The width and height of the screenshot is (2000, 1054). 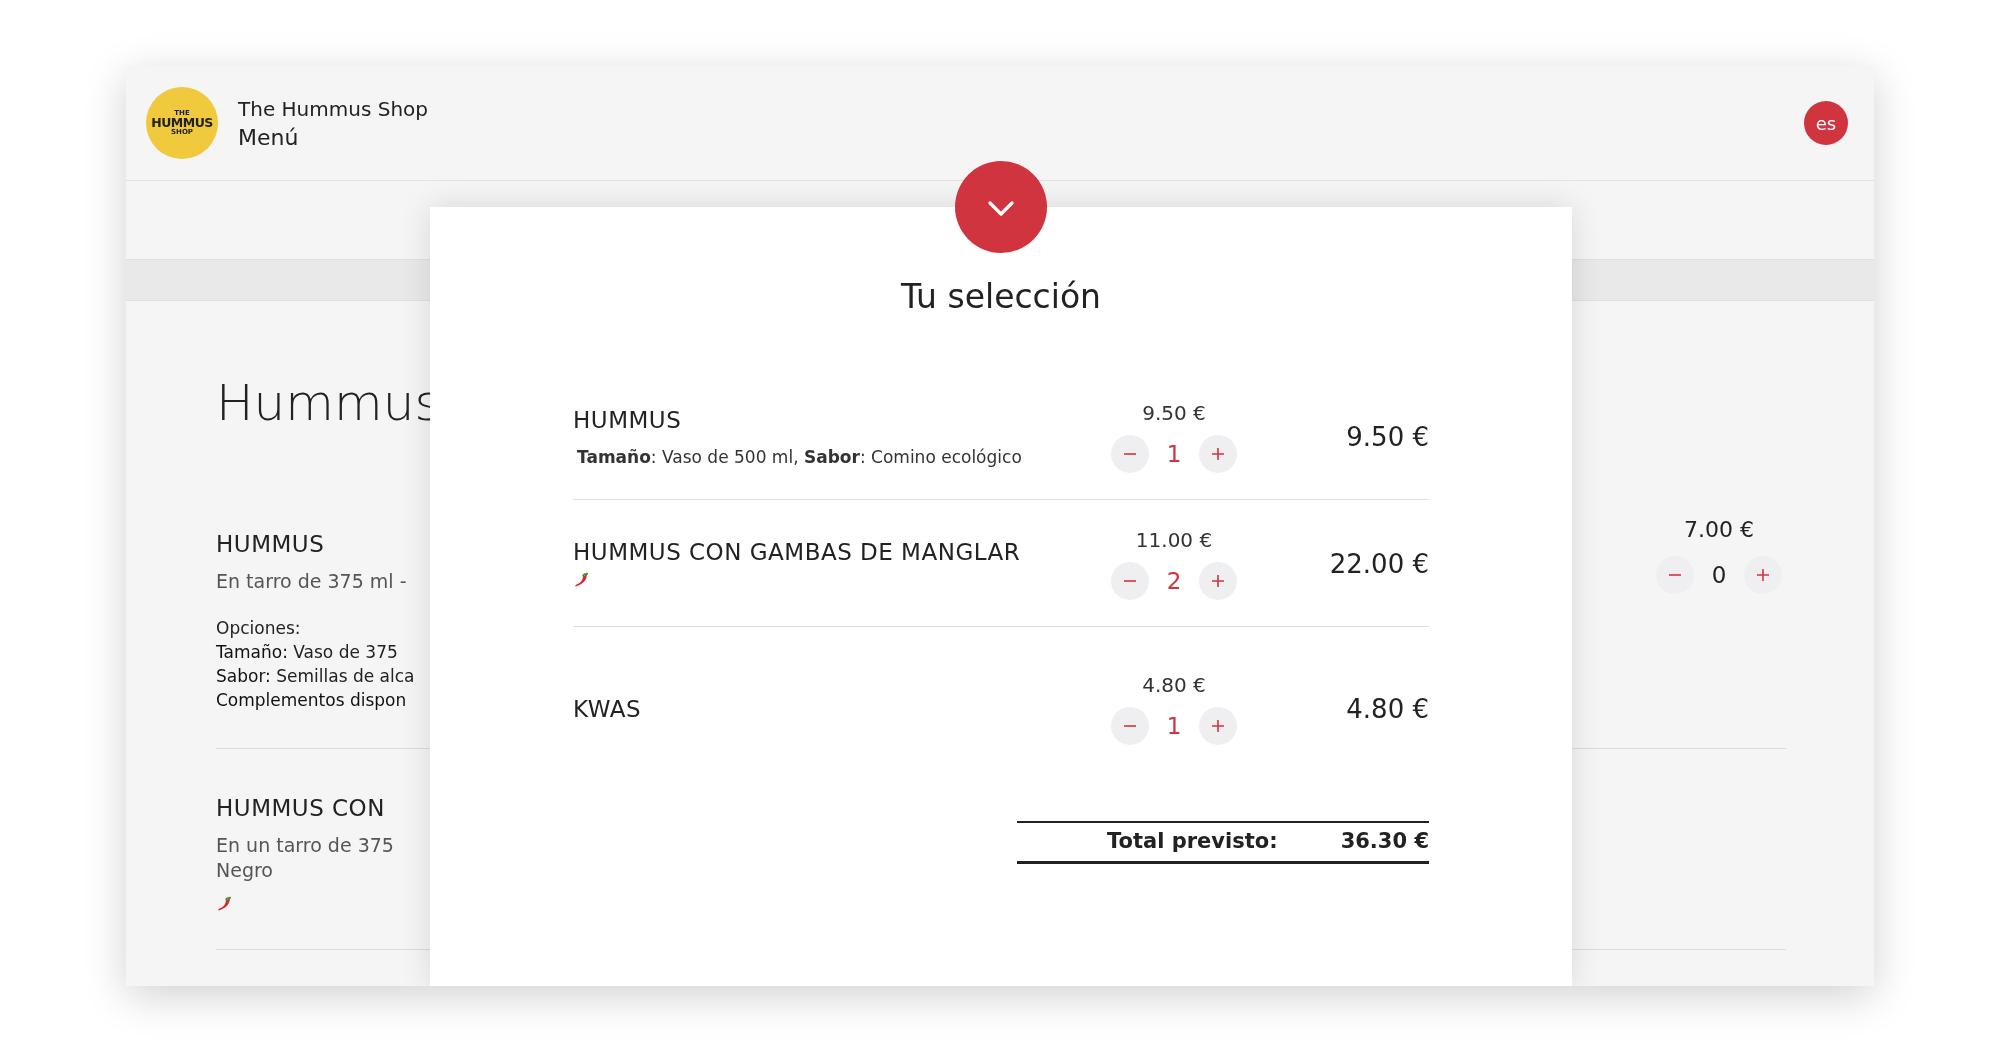 What do you see at coordinates (311, 581) in the screenshot?
I see `product-description: En tarro de 375 ml -` at bounding box center [311, 581].